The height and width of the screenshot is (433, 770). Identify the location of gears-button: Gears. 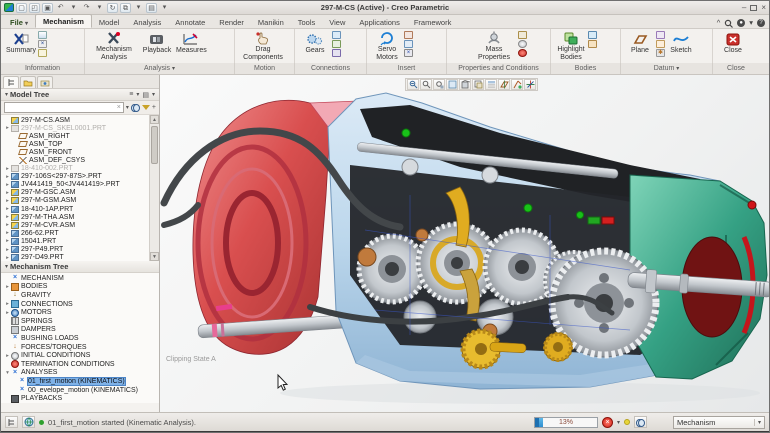
(315, 46).